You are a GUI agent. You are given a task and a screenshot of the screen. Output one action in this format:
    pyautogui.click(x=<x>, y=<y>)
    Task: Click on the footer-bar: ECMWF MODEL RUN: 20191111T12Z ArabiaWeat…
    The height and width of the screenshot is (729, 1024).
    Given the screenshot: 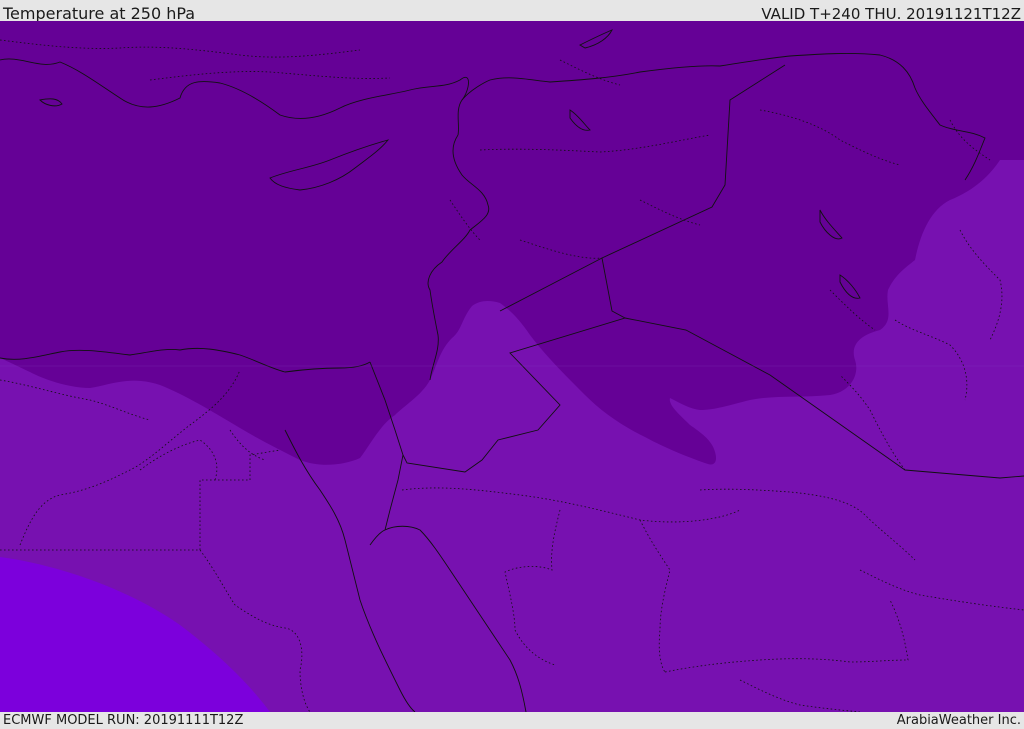 What is the action you would take?
    pyautogui.click(x=512, y=720)
    